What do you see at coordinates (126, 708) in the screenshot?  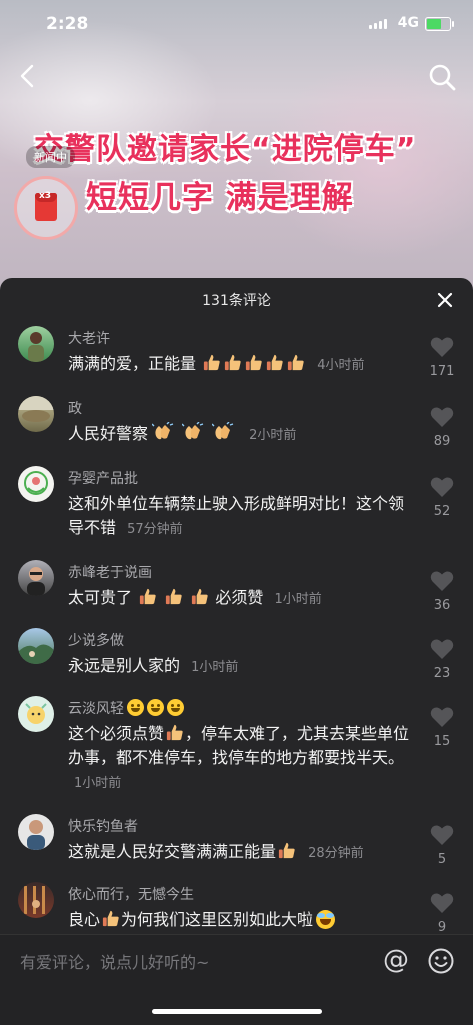 I see `comment-username: 云淡风轻` at bounding box center [126, 708].